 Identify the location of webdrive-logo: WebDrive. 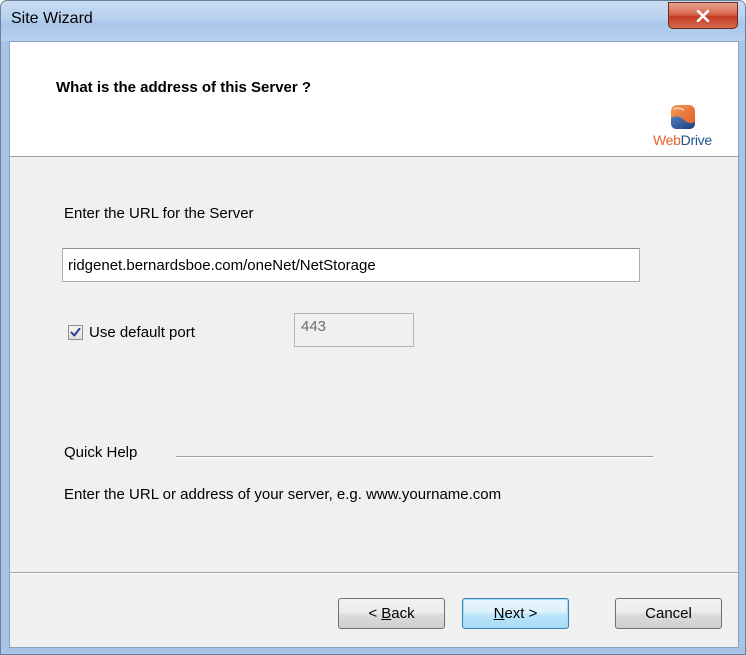
(693, 129).